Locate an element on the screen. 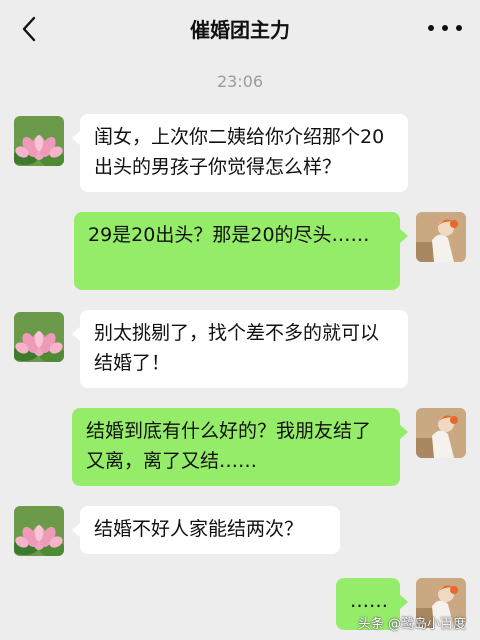  message-text: 闺女，上次你二姨给你介绍那个20出头的男孩子你觉得怎么样？ is located at coordinates (239, 152).